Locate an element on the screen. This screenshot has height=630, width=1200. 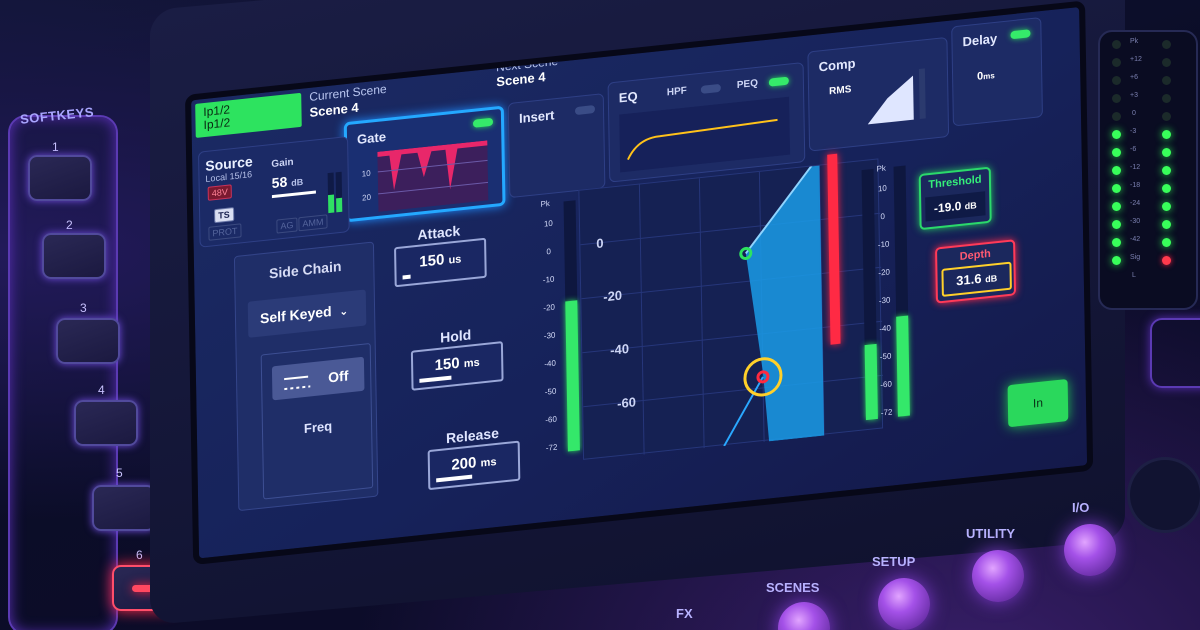
hw-meter-tick-m6: -6 is located at coordinates (1133, 149).